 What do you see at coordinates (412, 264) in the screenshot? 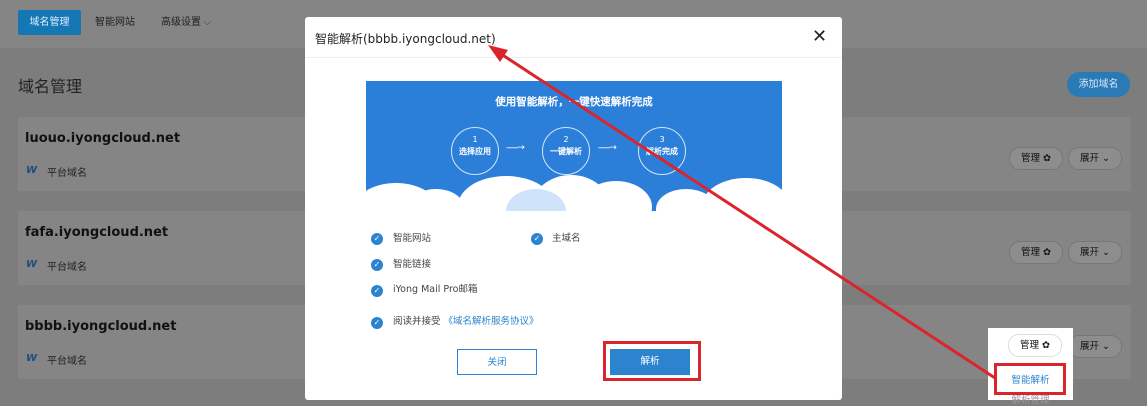
I see `option-smart-link: 智能链接` at bounding box center [412, 264].